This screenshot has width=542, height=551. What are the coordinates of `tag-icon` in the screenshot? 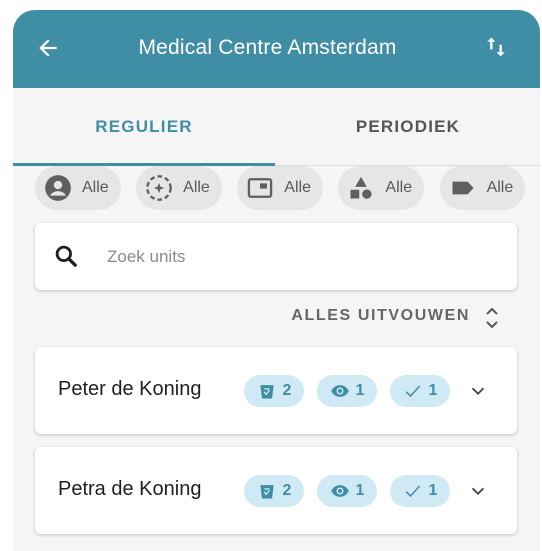 It's located at (463, 188).